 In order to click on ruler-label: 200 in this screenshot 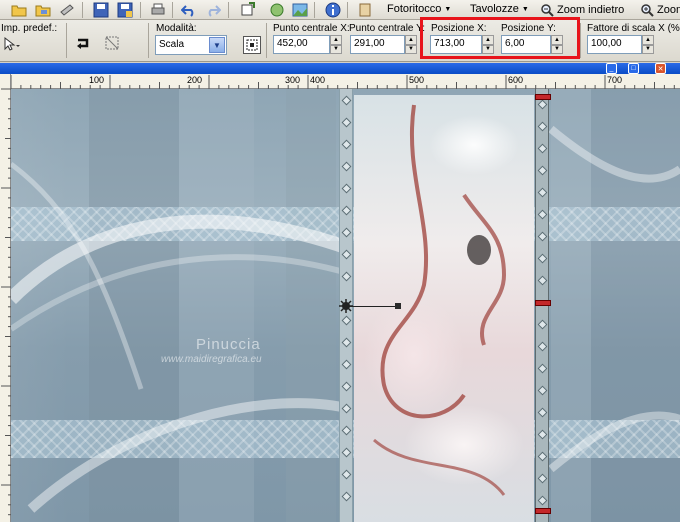, I will do `click(195, 80)`.